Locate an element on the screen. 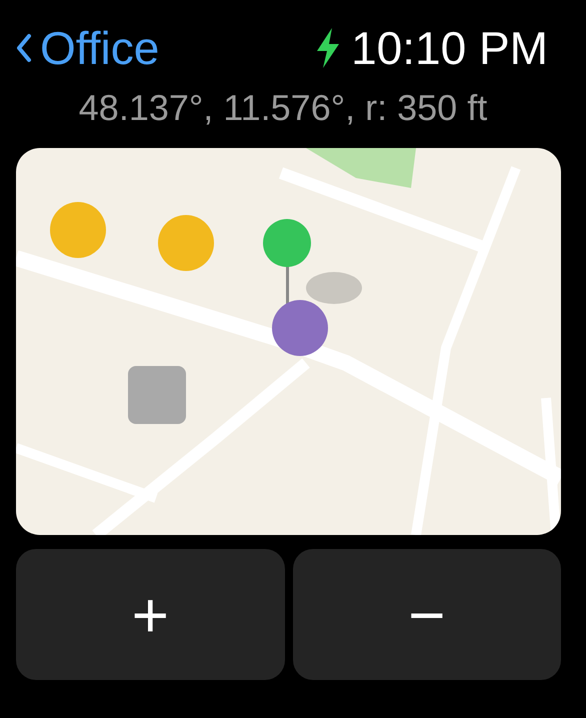 Image resolution: width=586 pixels, height=718 pixels. zoom-in-button: + is located at coordinates (150, 614).